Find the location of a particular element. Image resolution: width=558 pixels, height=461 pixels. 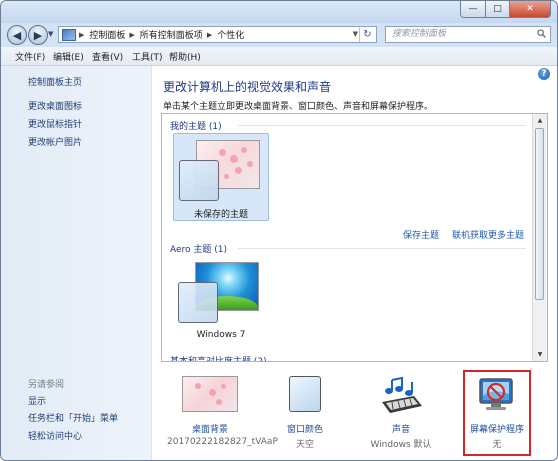

group-title-aero: Aero 主题 (1) is located at coordinates (199, 250).